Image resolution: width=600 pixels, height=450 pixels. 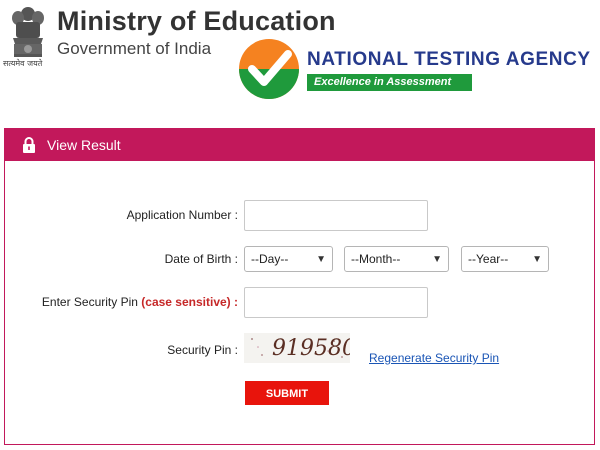 I want to click on dob-day-select: --Day-- ▼, so click(x=288, y=259).